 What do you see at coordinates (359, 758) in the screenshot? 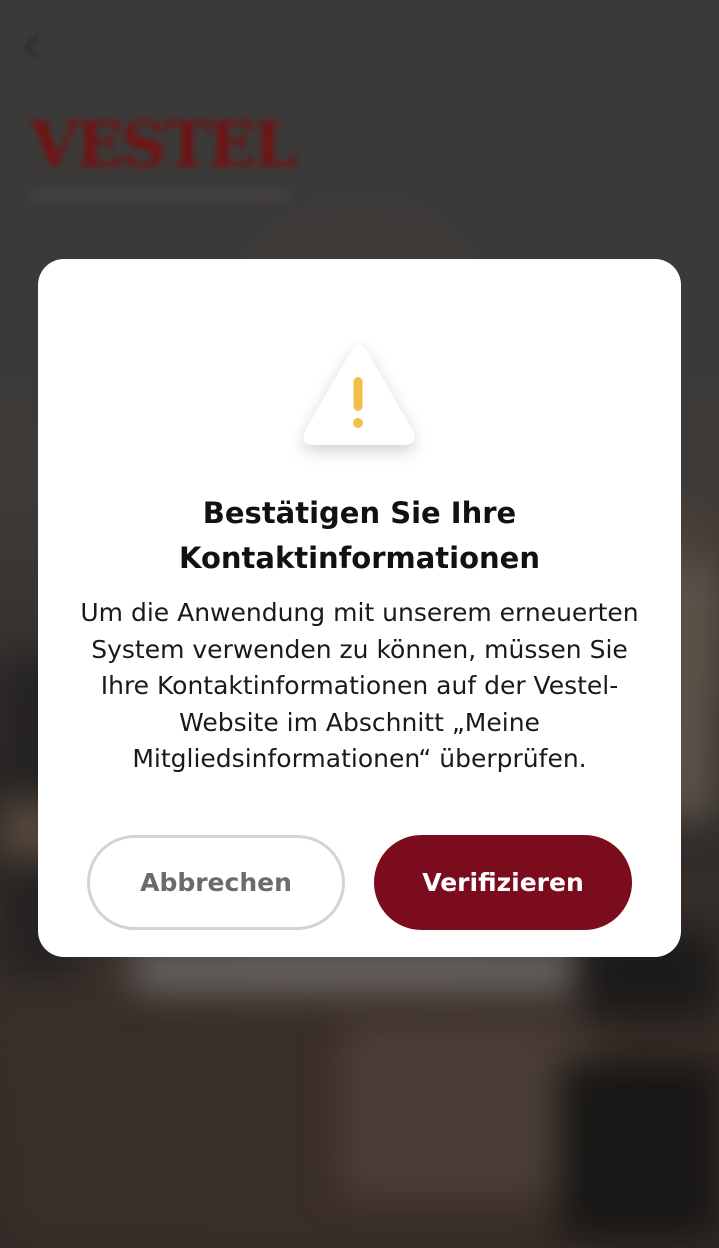
I see `message-line: Mitgliedsinformationen“ überprüfen.` at bounding box center [359, 758].